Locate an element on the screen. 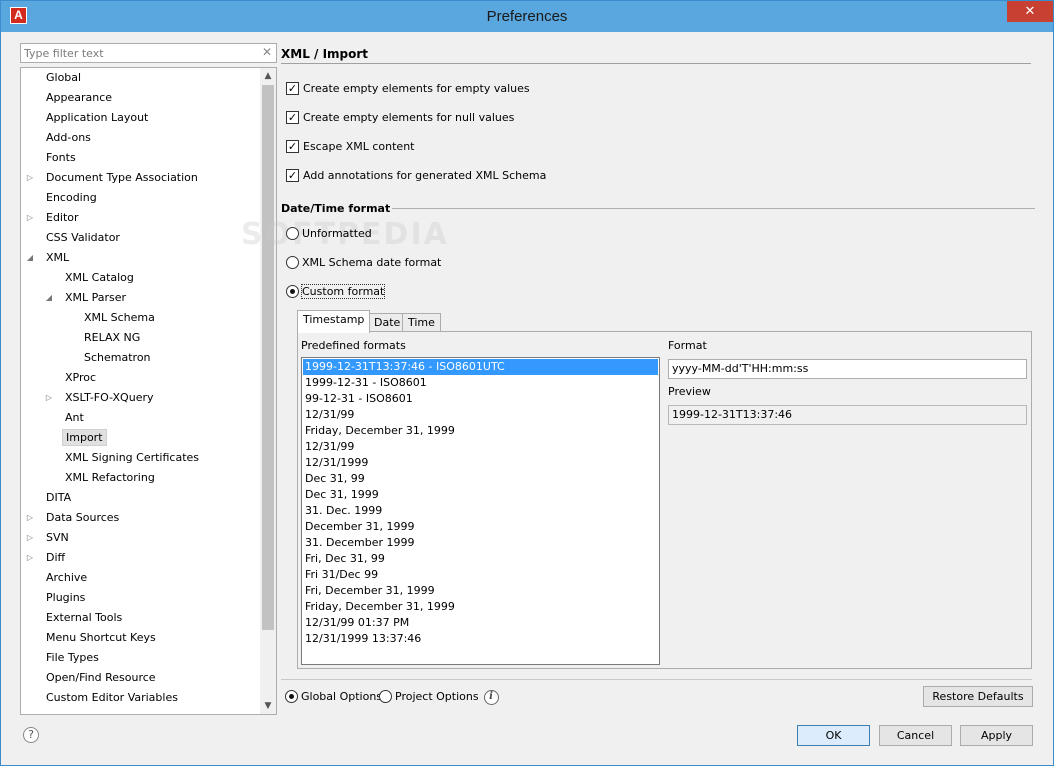  checkbox-label: Create empty elements for empty values is located at coordinates (416, 88).